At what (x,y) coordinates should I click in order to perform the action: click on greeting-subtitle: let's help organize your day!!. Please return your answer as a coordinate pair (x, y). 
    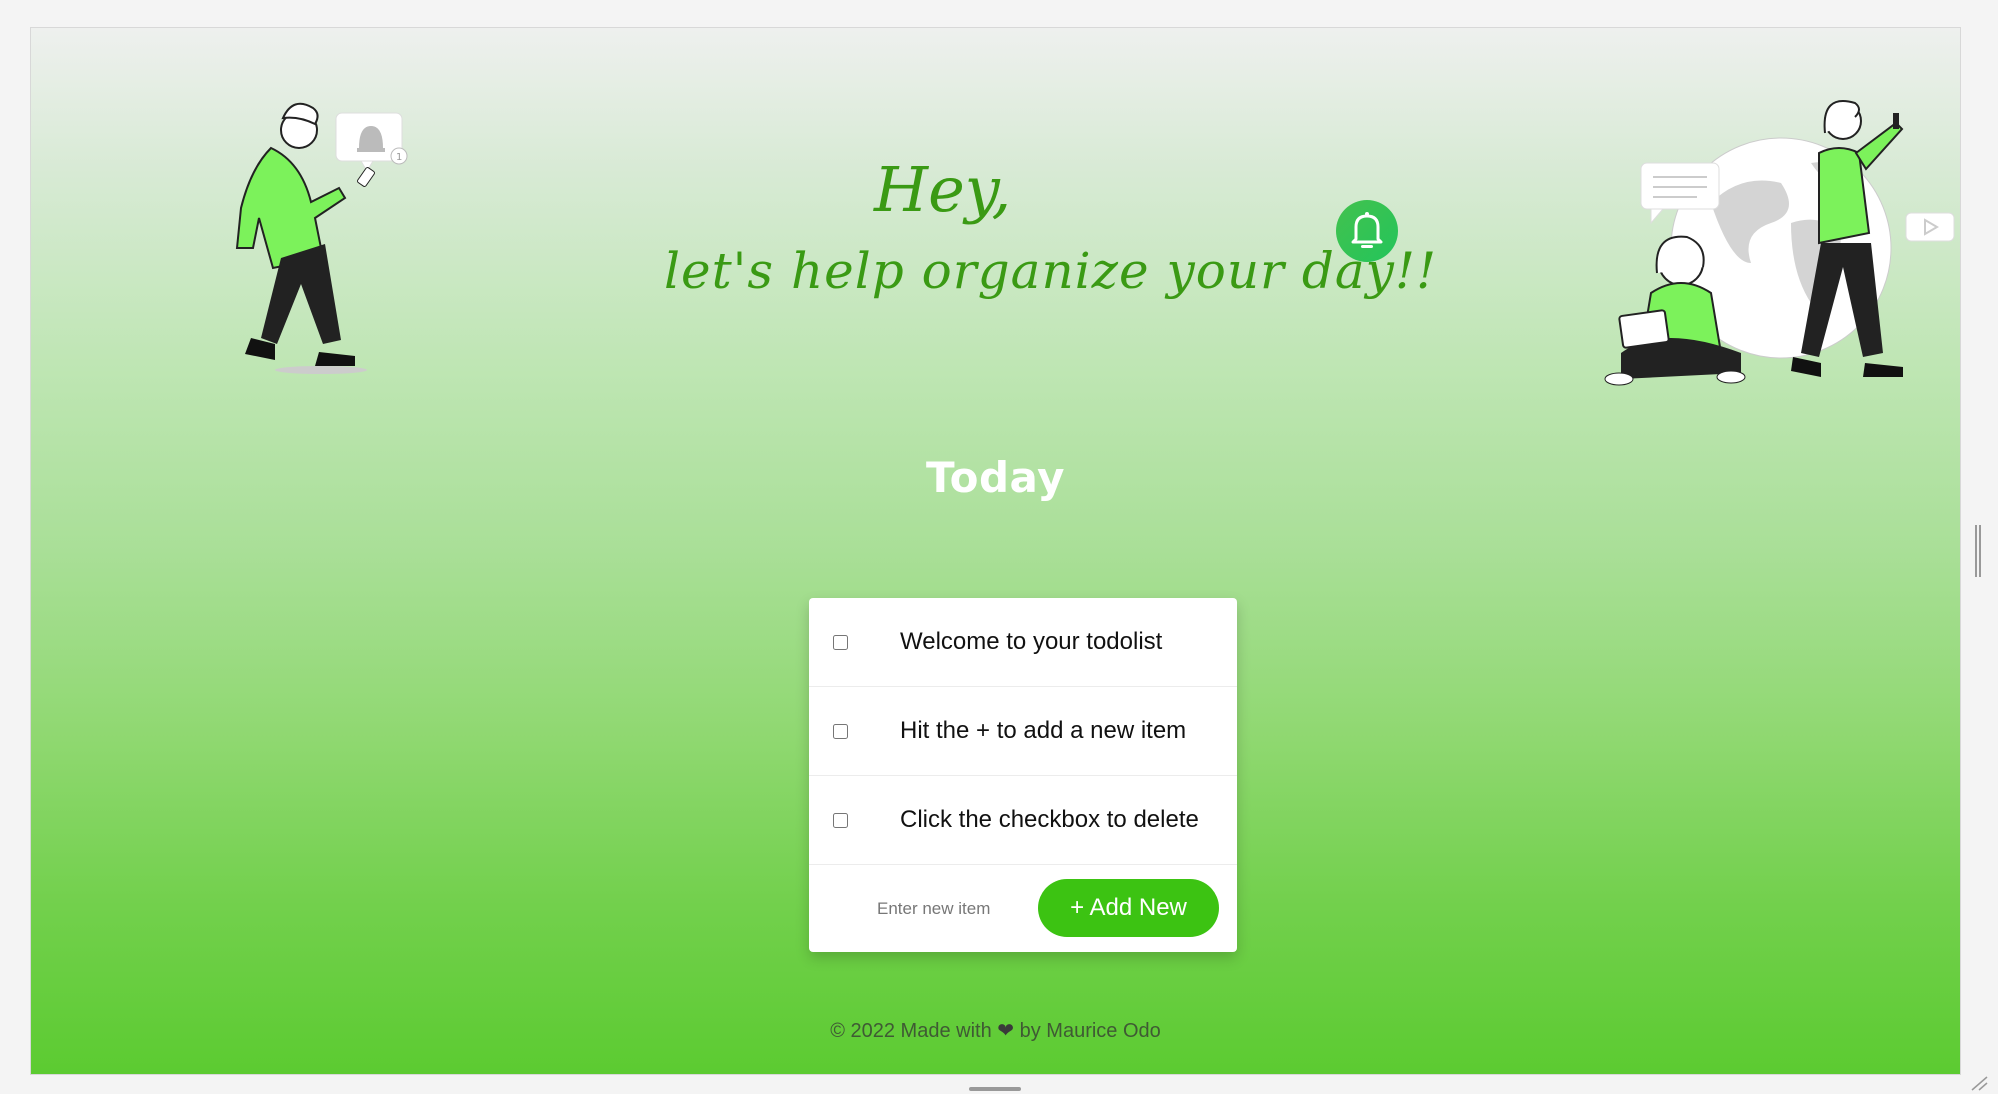
    Looking at the image, I should click on (1051, 271).